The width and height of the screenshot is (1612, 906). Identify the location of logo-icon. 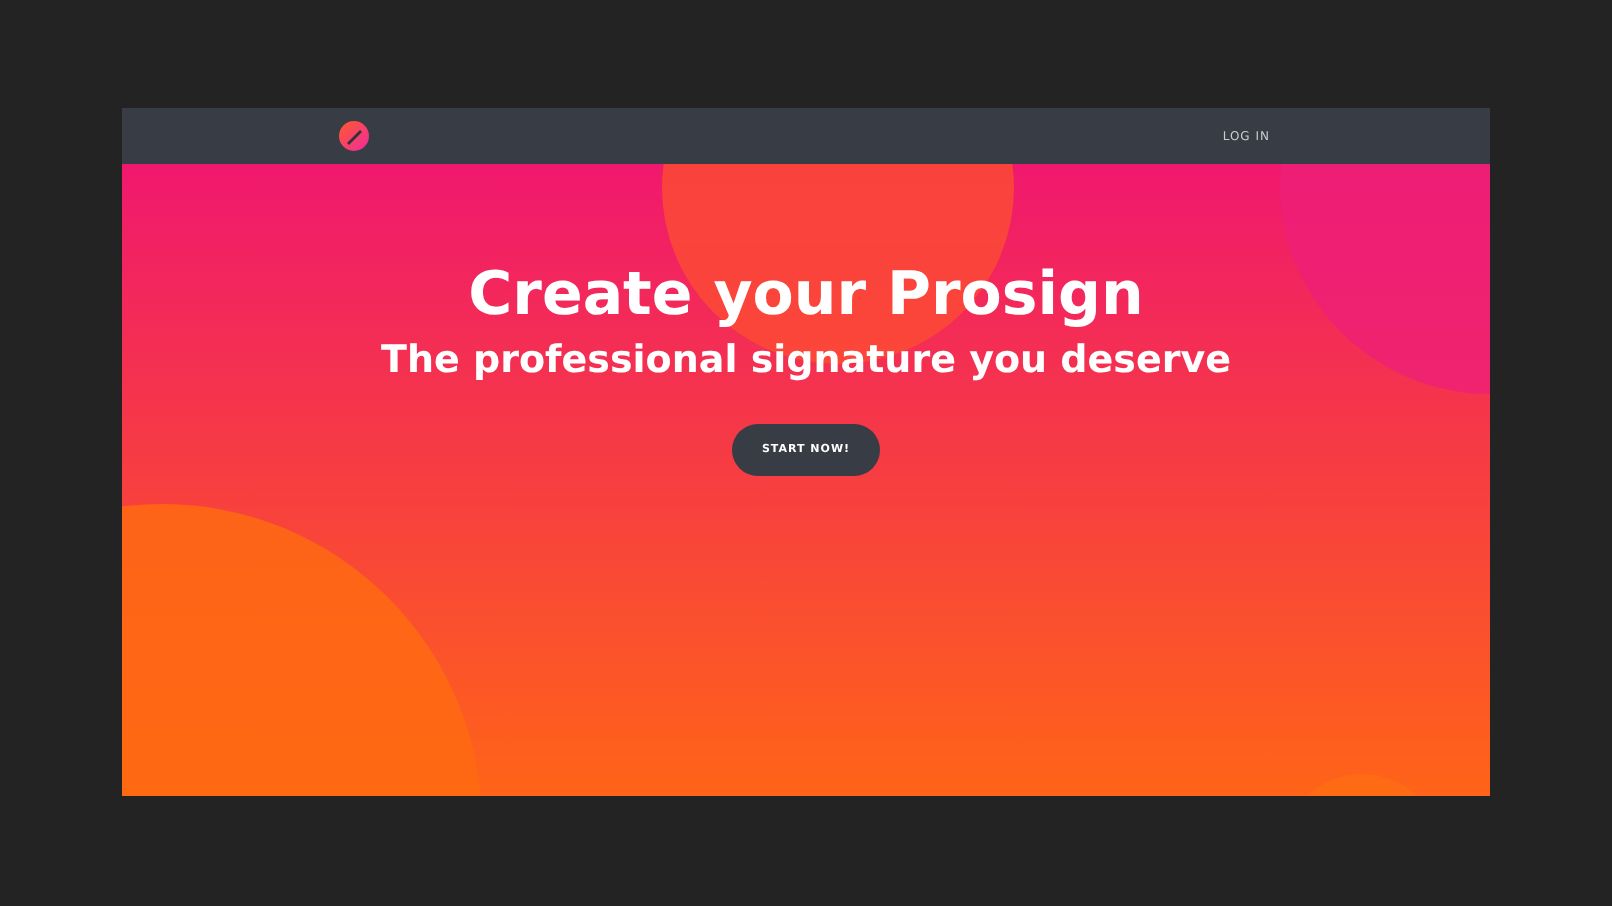
(354, 136).